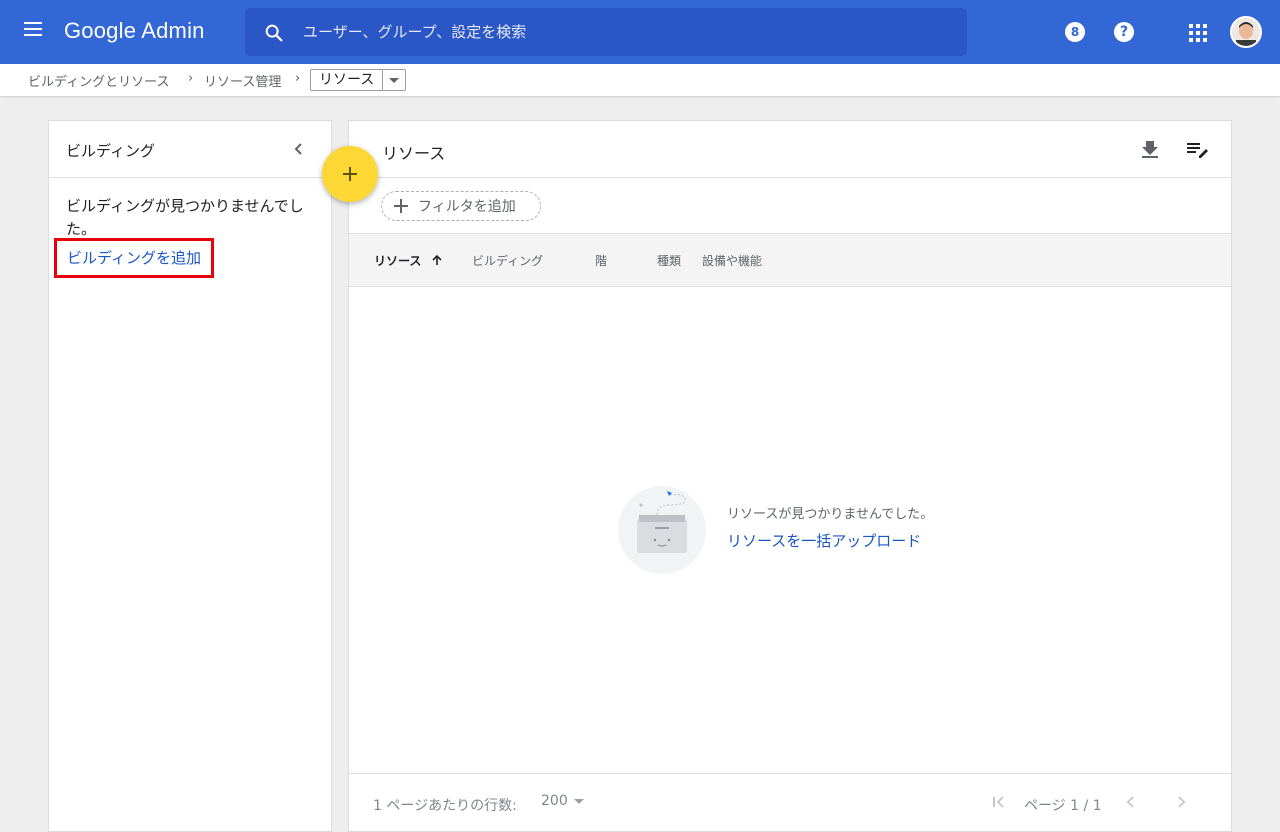 This screenshot has width=1280, height=832. I want to click on bulk-upload-link: リソースを一括アップロード, so click(824, 540).